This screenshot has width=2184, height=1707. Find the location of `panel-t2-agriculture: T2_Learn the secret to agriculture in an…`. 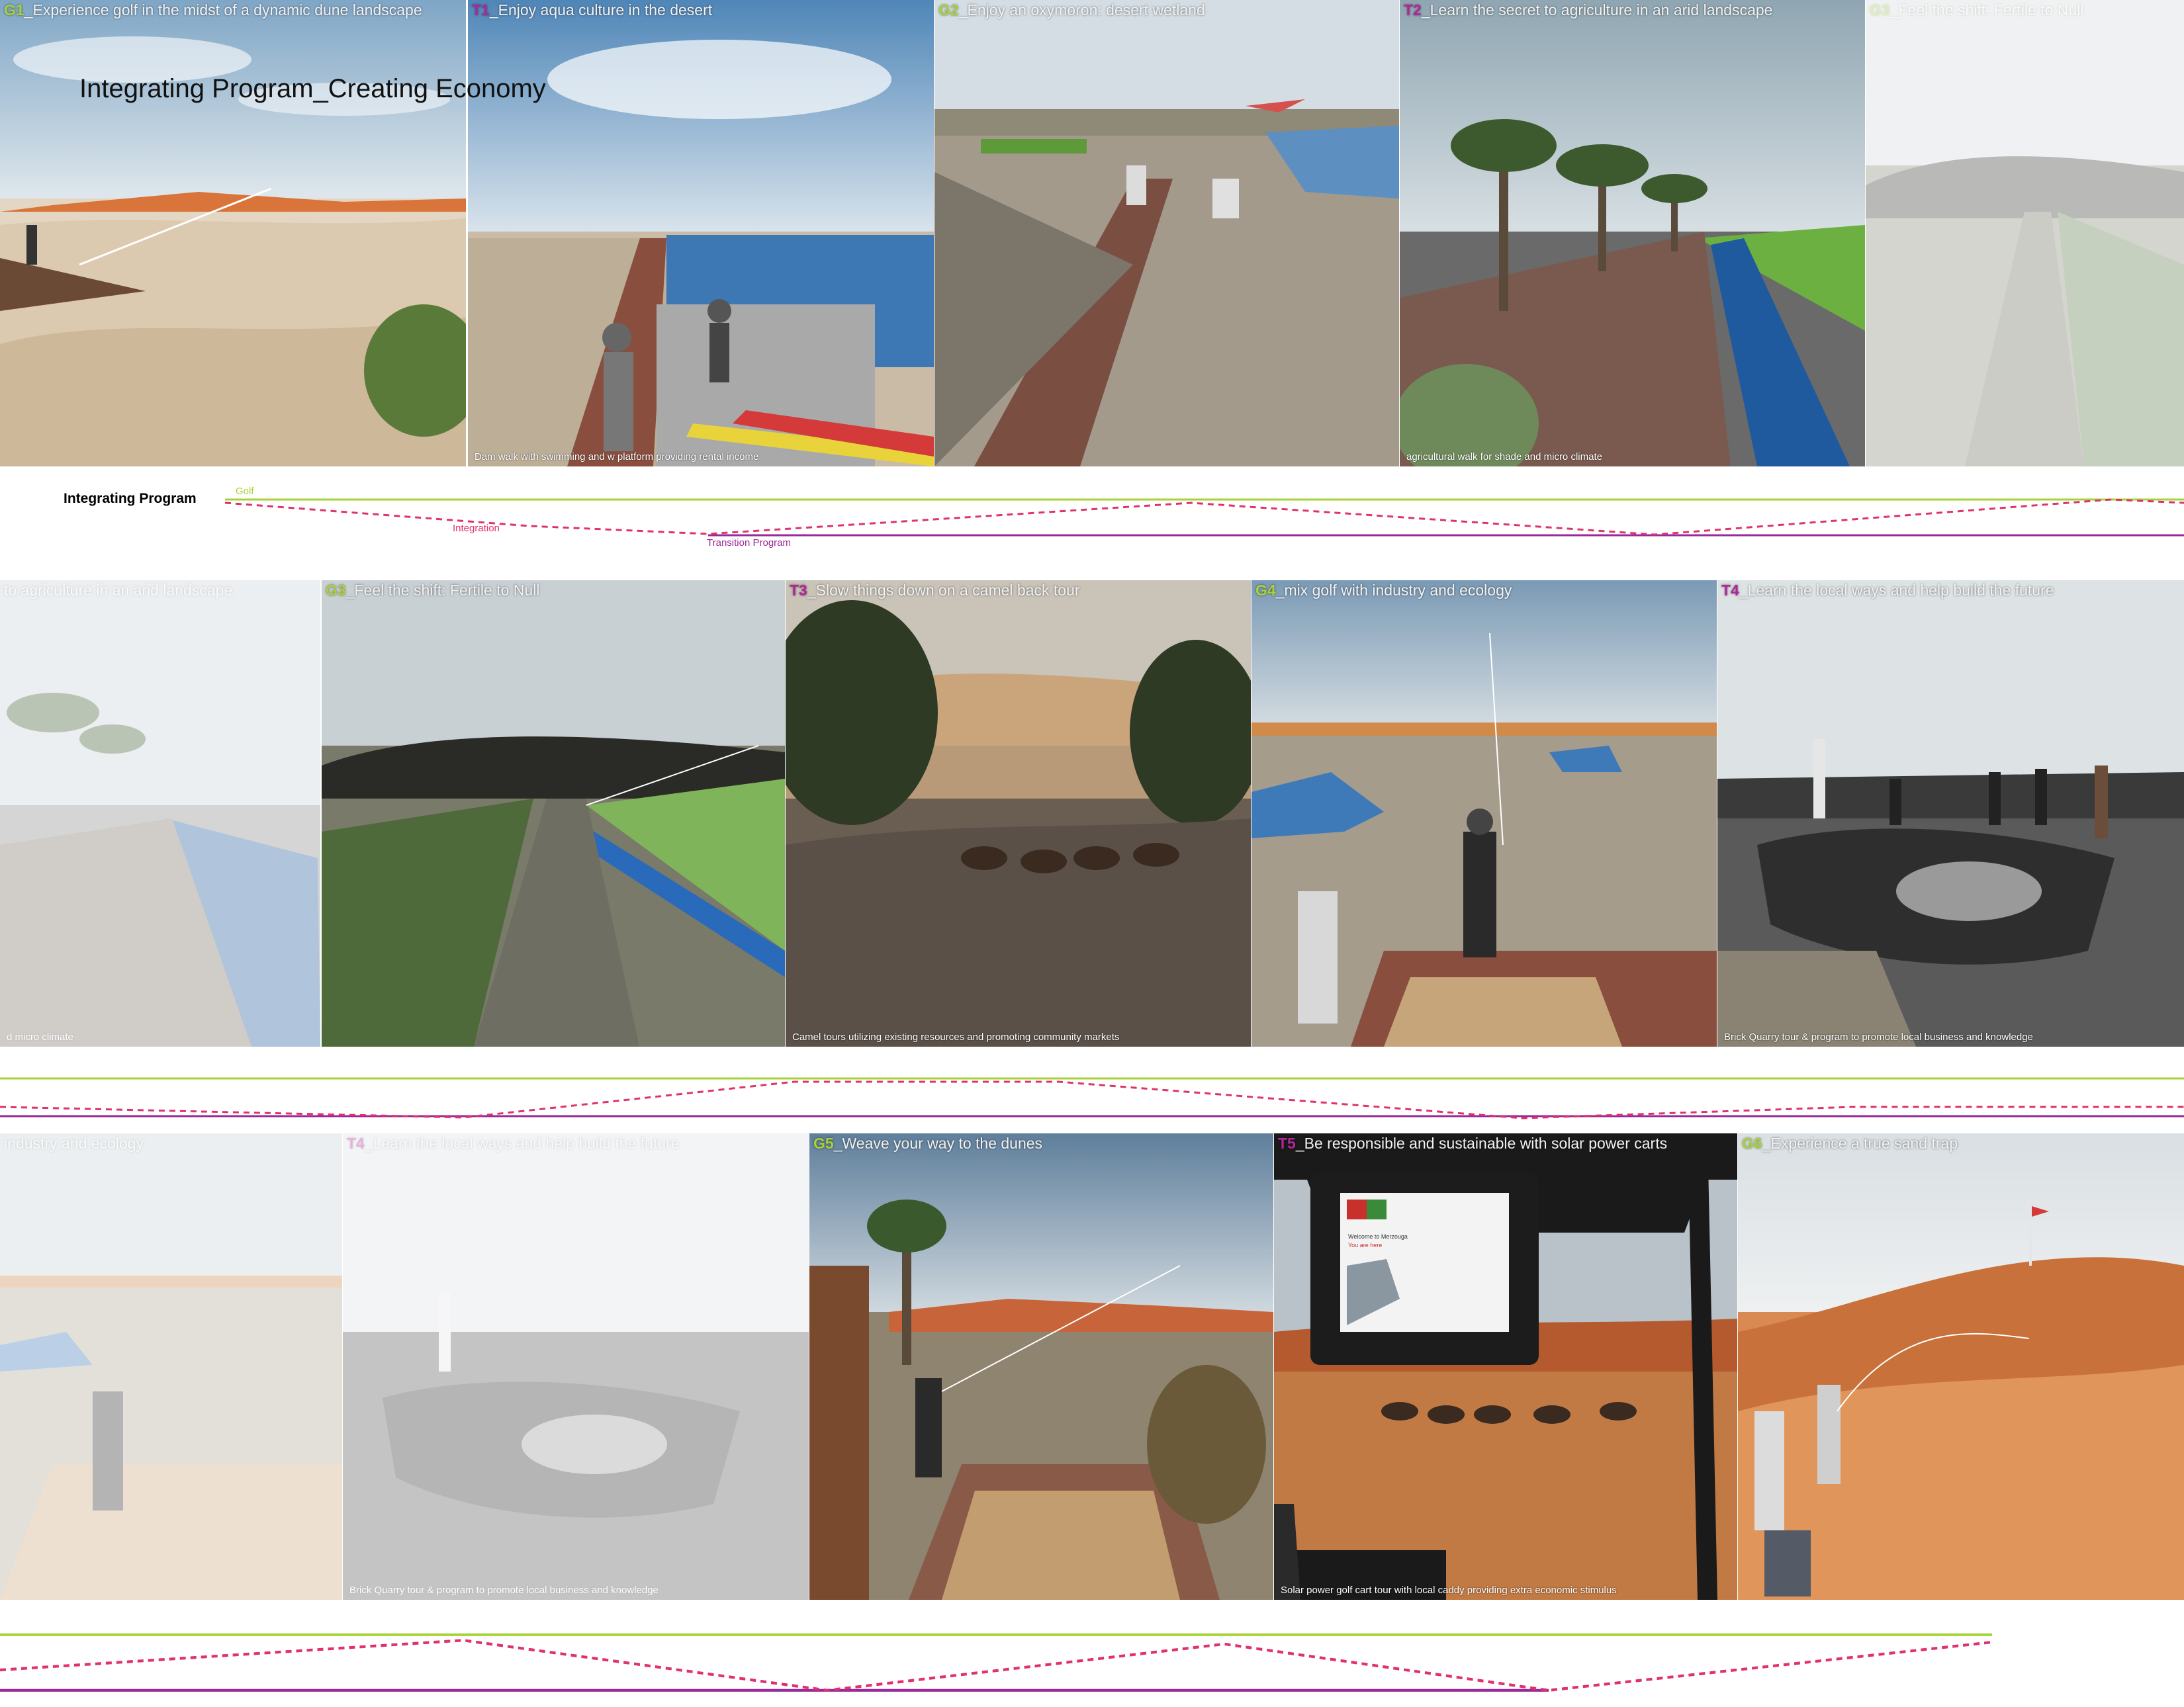

panel-t2-agriculture: T2_Learn the secret to agriculture in an… is located at coordinates (1632, 233).